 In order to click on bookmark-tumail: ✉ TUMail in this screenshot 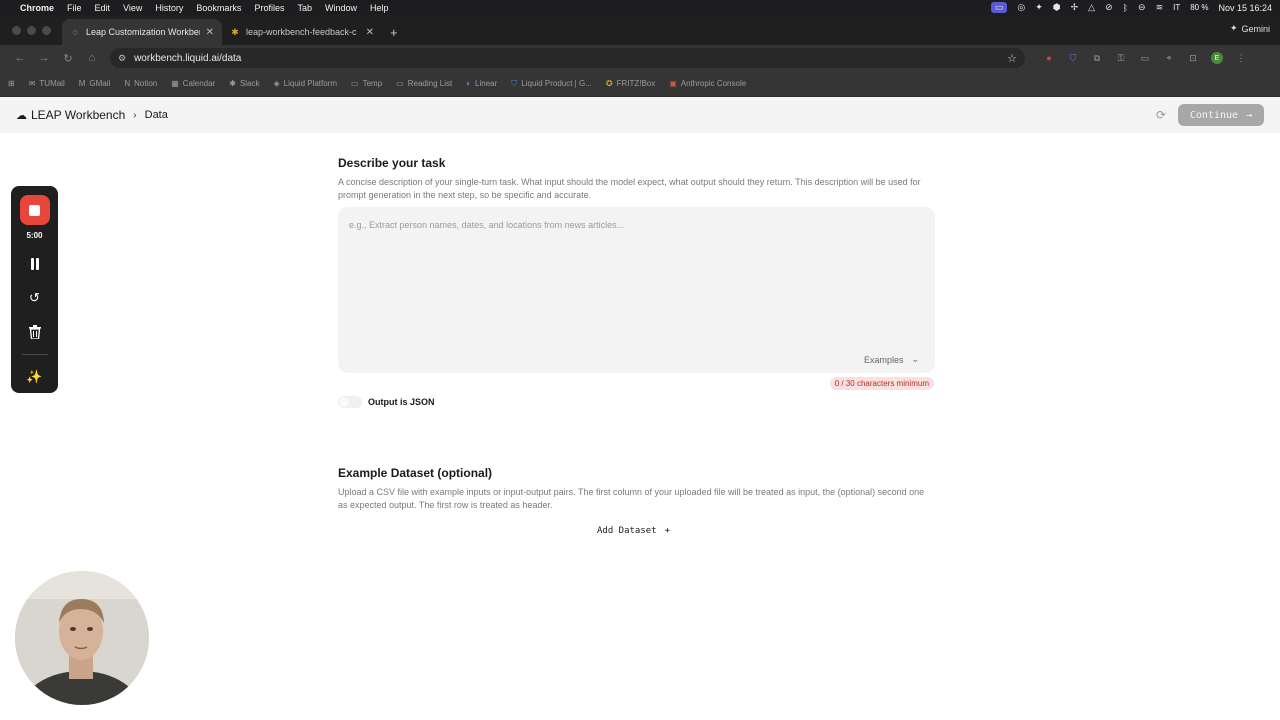, I will do `click(47, 83)`.